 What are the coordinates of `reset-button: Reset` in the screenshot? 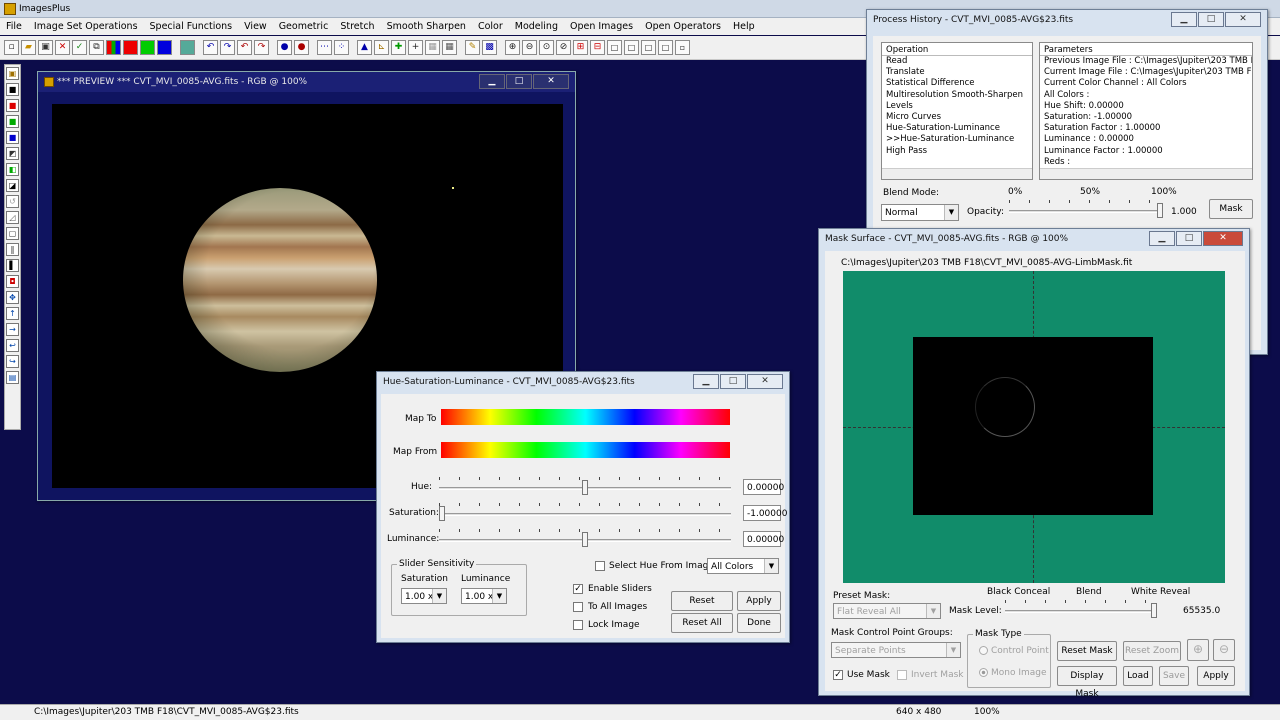 It's located at (702, 601).